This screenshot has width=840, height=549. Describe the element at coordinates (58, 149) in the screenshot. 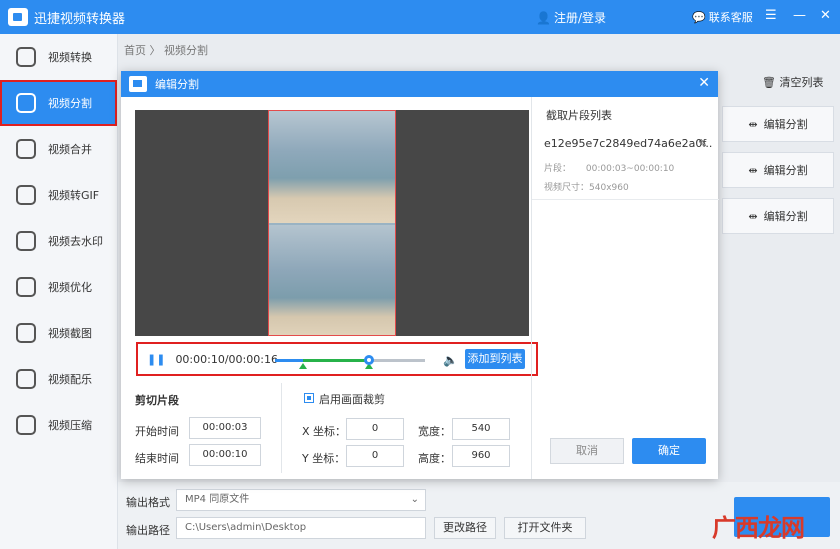

I see `sidebar-item-merge: 视频合并` at that location.